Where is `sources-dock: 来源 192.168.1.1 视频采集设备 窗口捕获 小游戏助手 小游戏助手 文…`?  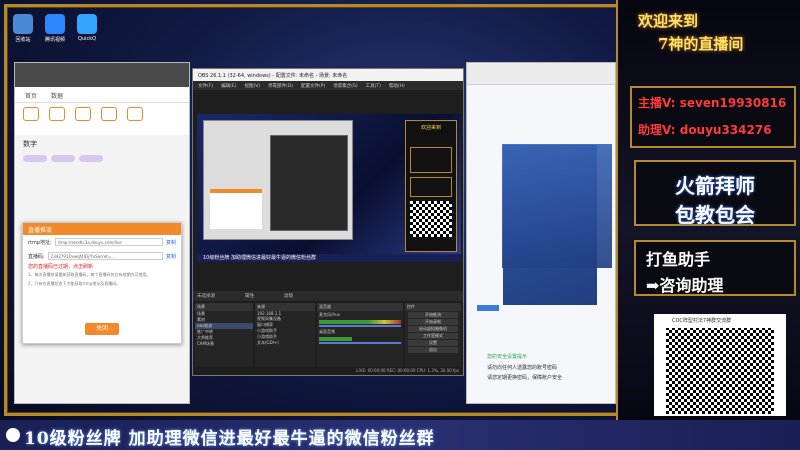 sources-dock: 来源 192.168.1.1 视频采集设备 窗口捕获 小游戏助手 小游戏助手 文… is located at coordinates (285, 339).